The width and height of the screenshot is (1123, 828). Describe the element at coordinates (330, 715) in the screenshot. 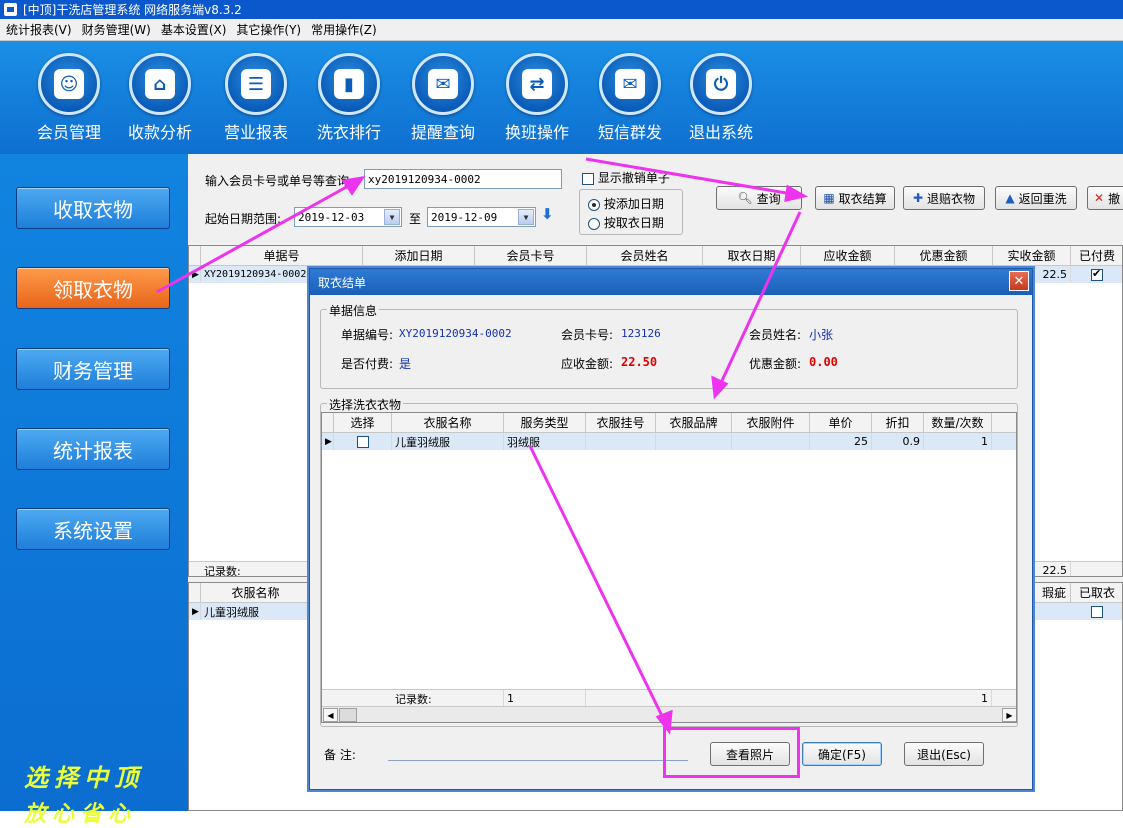

I see `scroll-left-icon: ◀` at that location.